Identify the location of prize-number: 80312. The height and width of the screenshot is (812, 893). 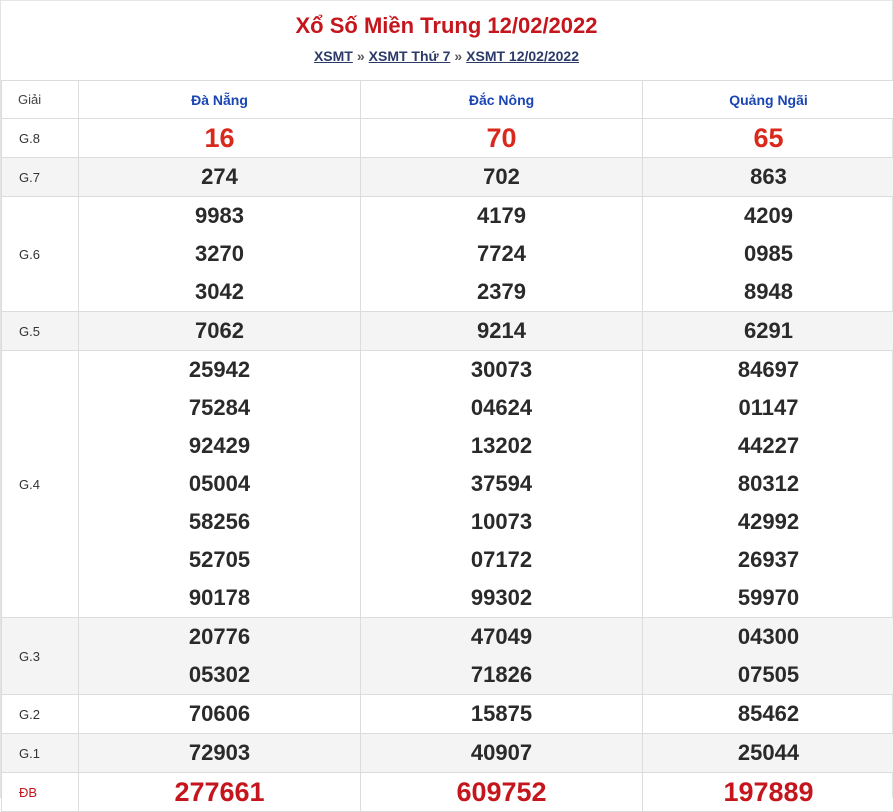
(768, 484).